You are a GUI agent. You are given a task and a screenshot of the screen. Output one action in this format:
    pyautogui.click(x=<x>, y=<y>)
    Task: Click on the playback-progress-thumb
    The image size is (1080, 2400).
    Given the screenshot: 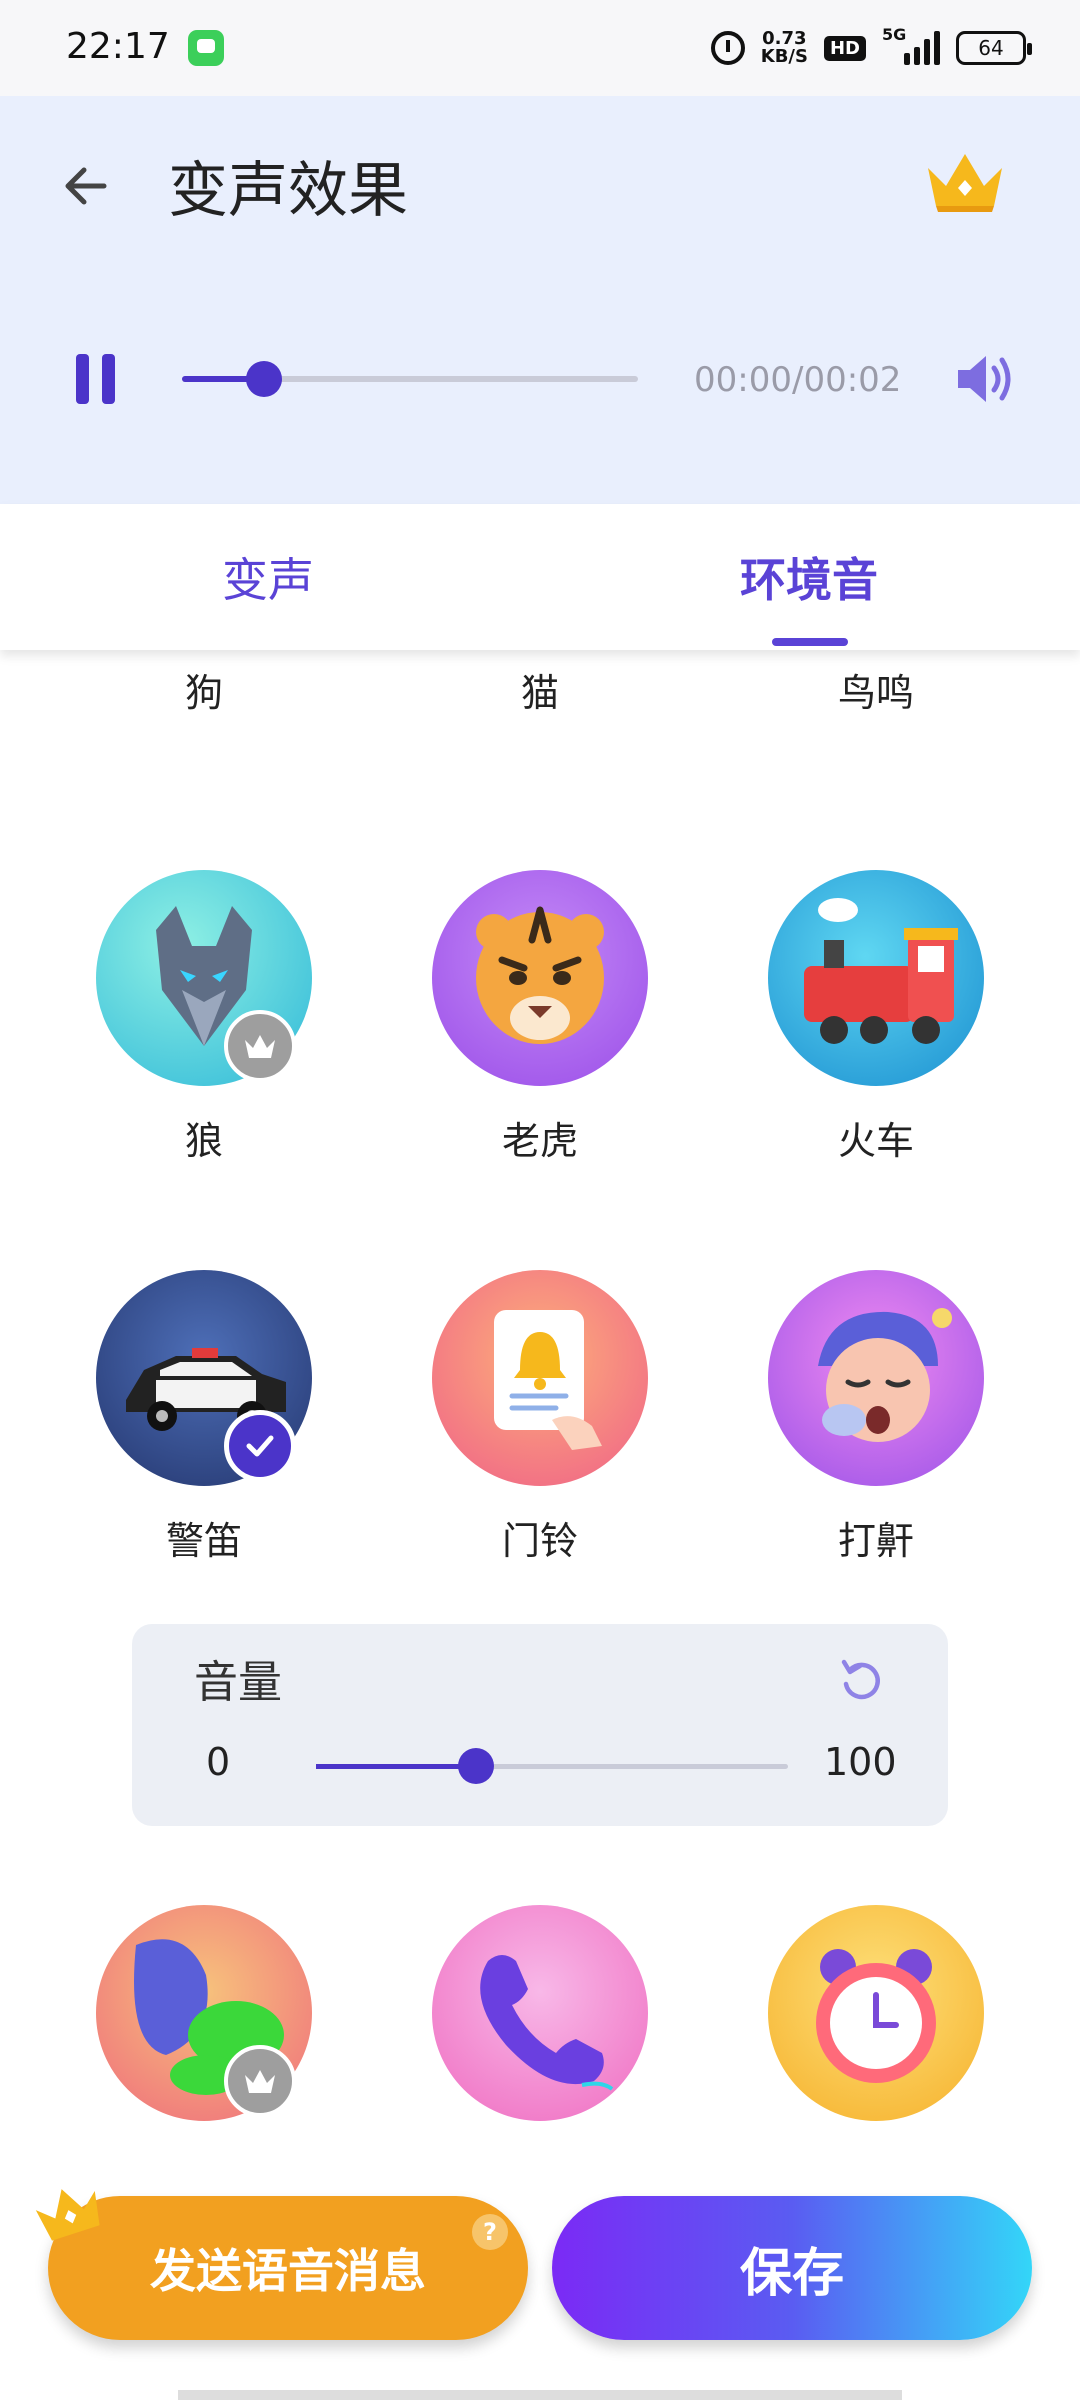 What is the action you would take?
    pyautogui.click(x=264, y=379)
    